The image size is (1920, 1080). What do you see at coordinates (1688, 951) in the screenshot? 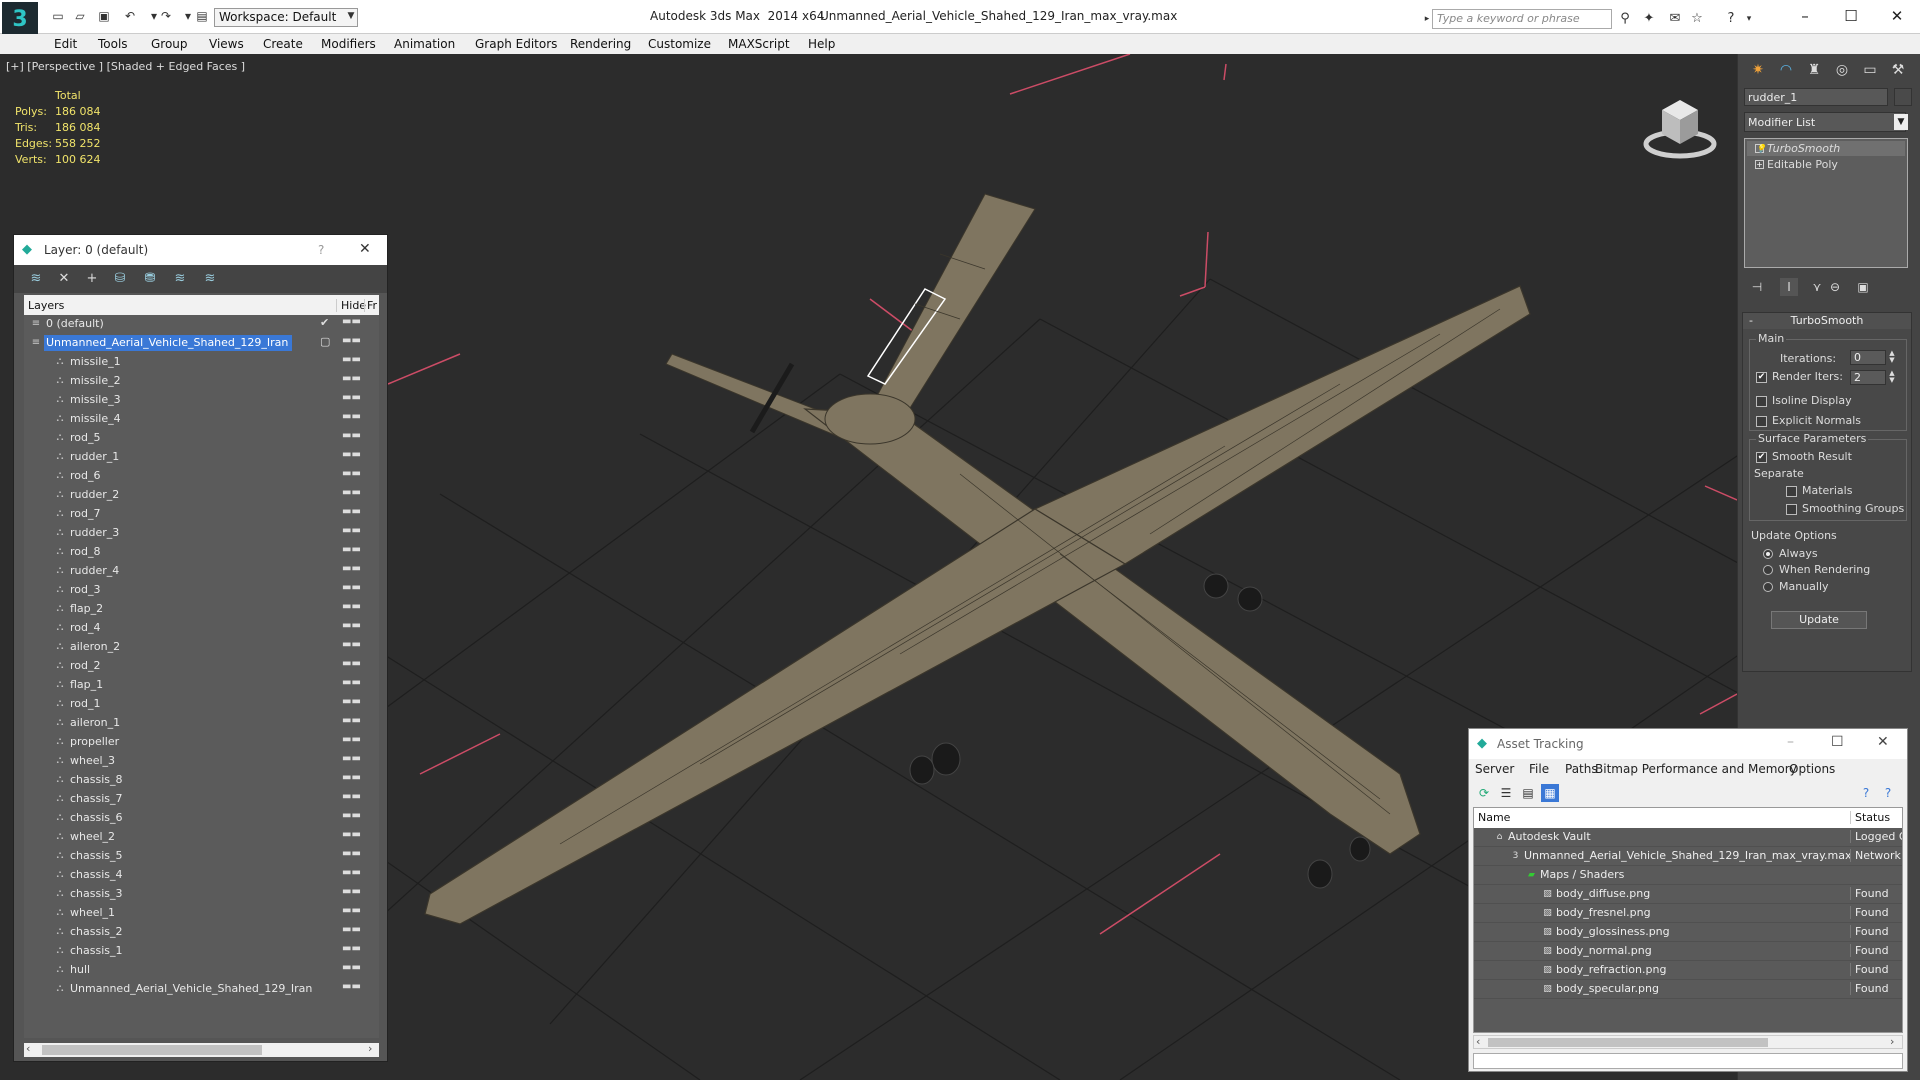
I see `asset-row: ▧ body_normal.png Found` at bounding box center [1688, 951].